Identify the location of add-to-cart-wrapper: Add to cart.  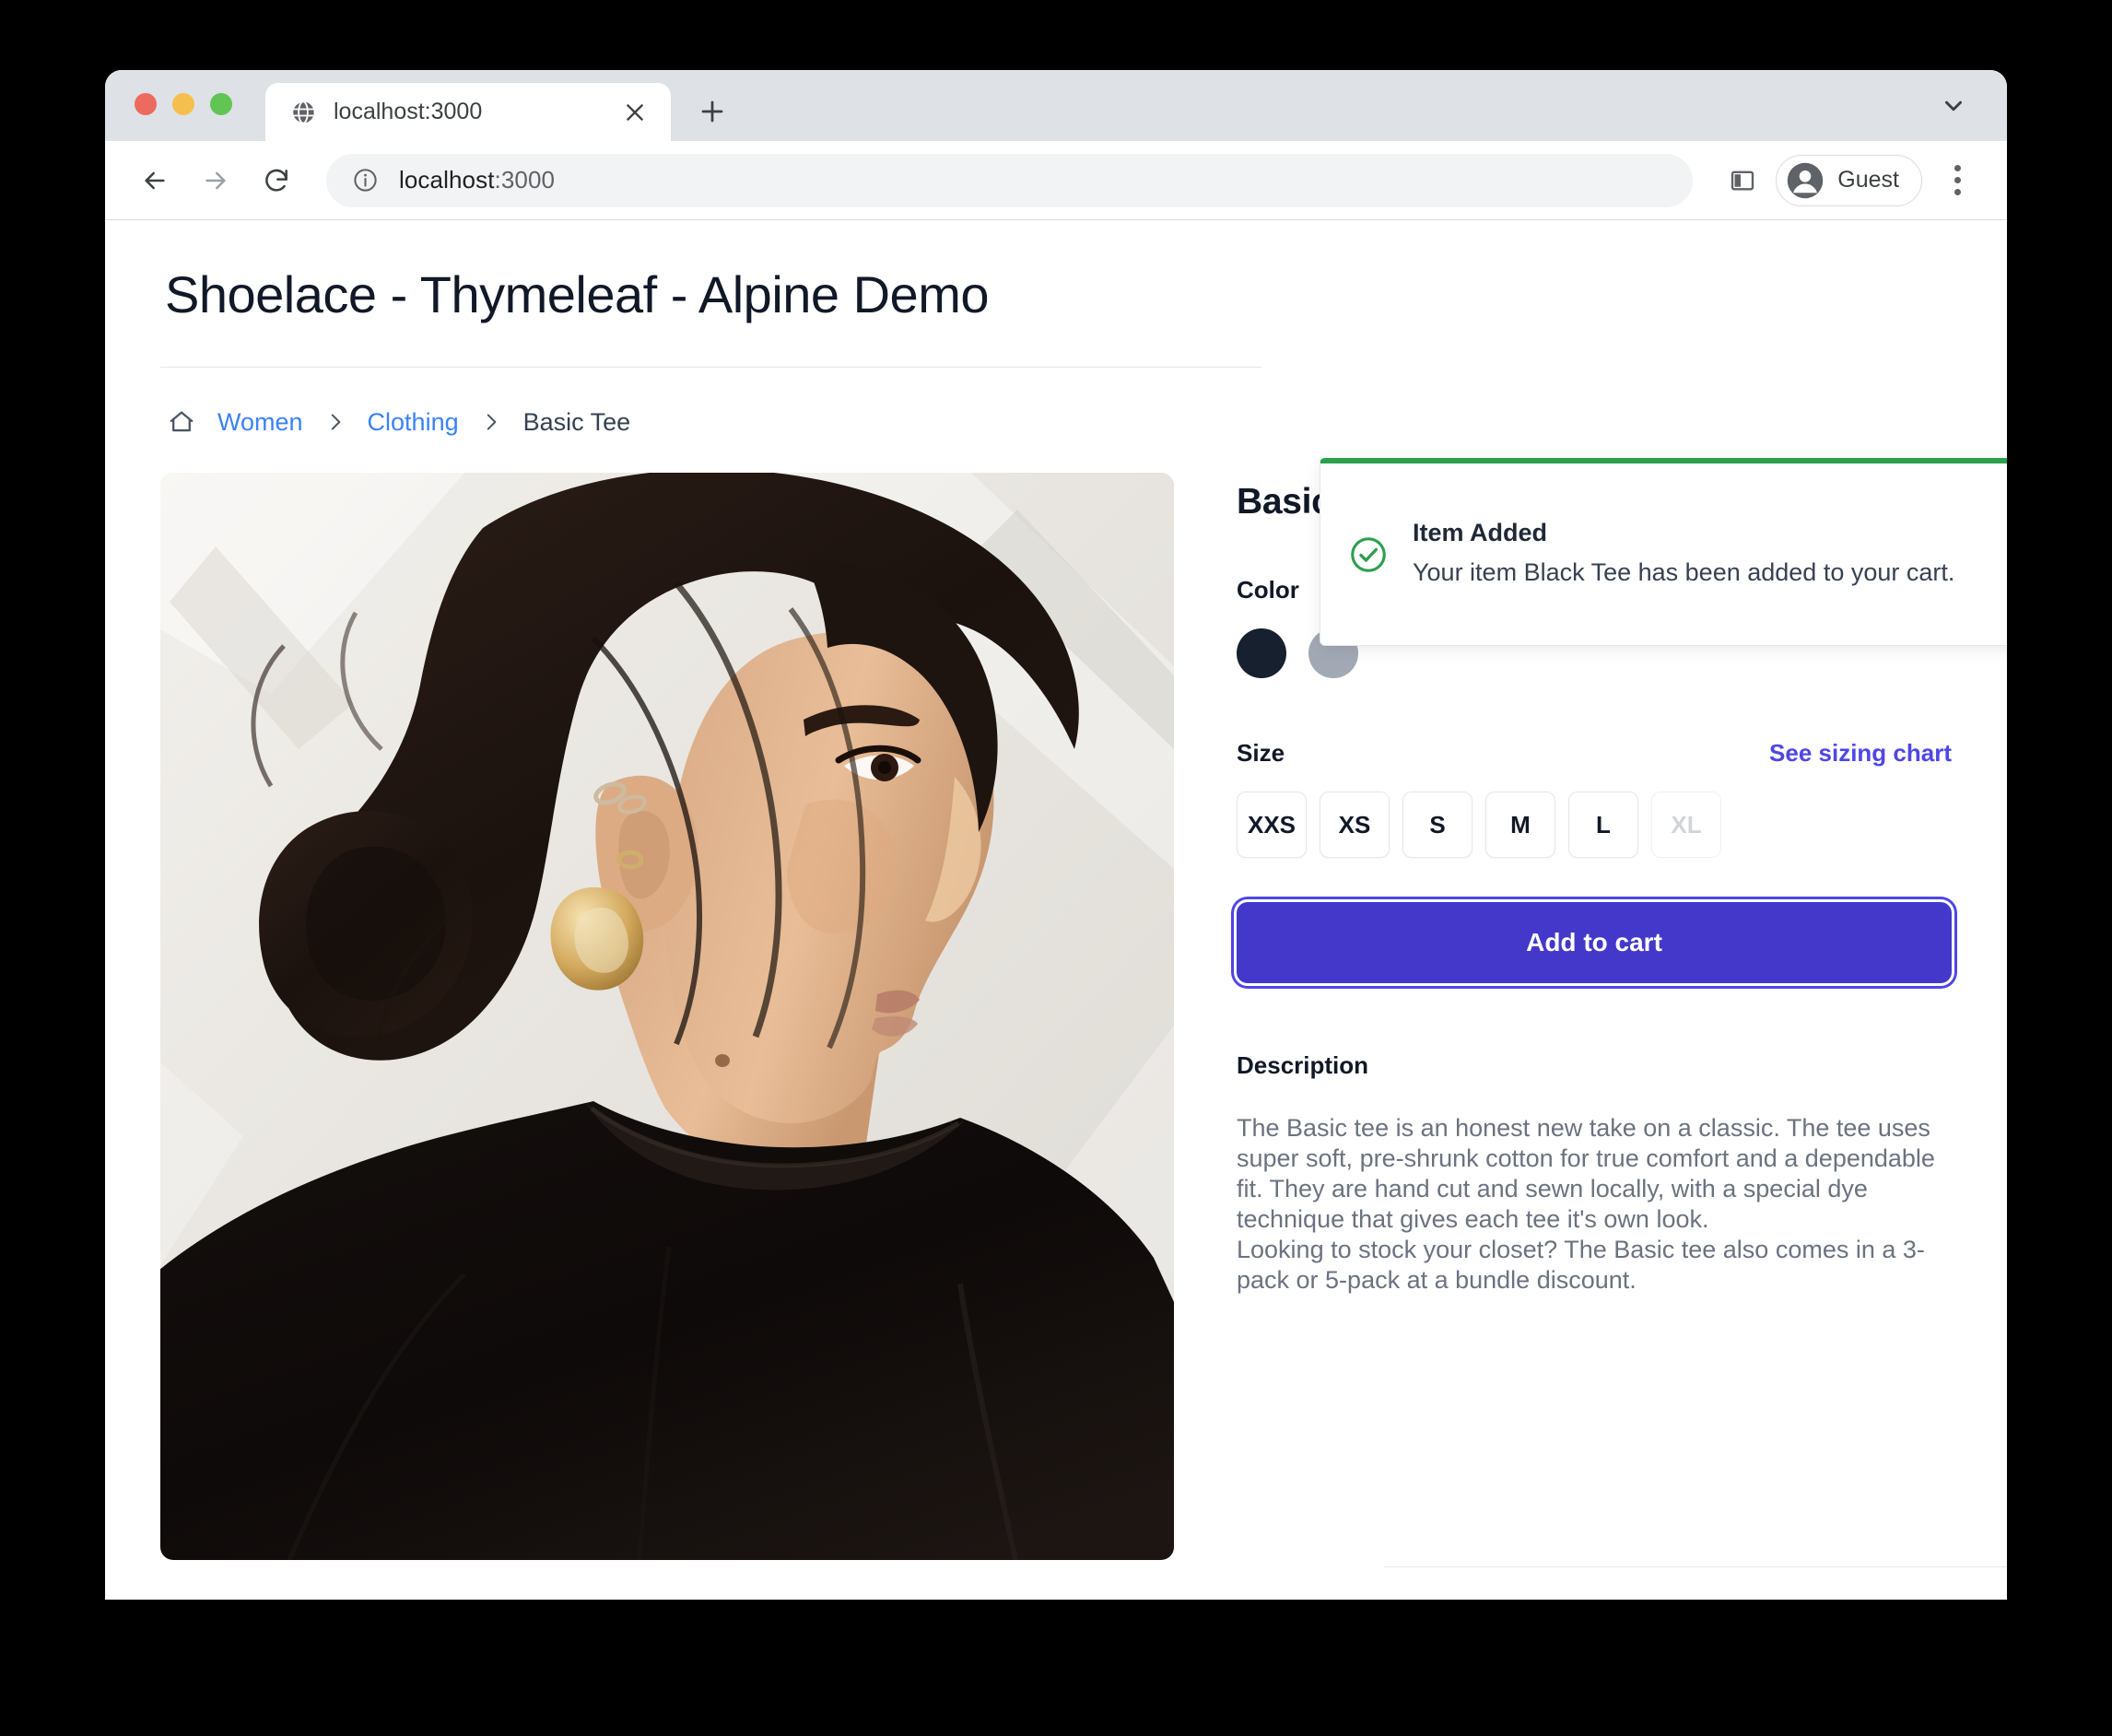
(1594, 943).